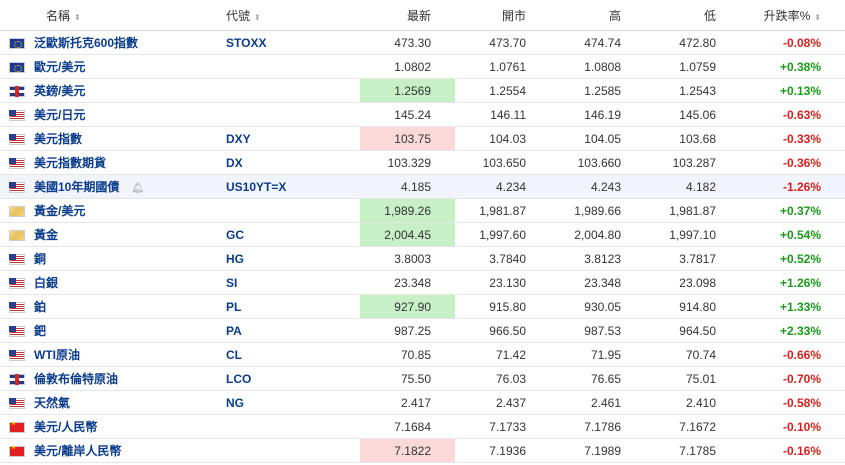 The height and width of the screenshot is (465, 845). What do you see at coordinates (422, 330) in the screenshot?
I see `table-row: 鈀 PA 987.25 966.50 987.53 964.50 +2.33%` at bounding box center [422, 330].